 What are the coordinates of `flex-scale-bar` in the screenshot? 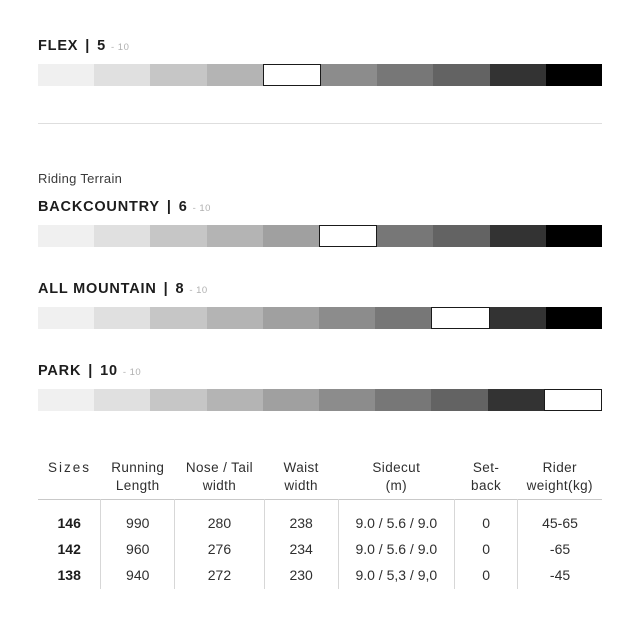 It's located at (320, 75).